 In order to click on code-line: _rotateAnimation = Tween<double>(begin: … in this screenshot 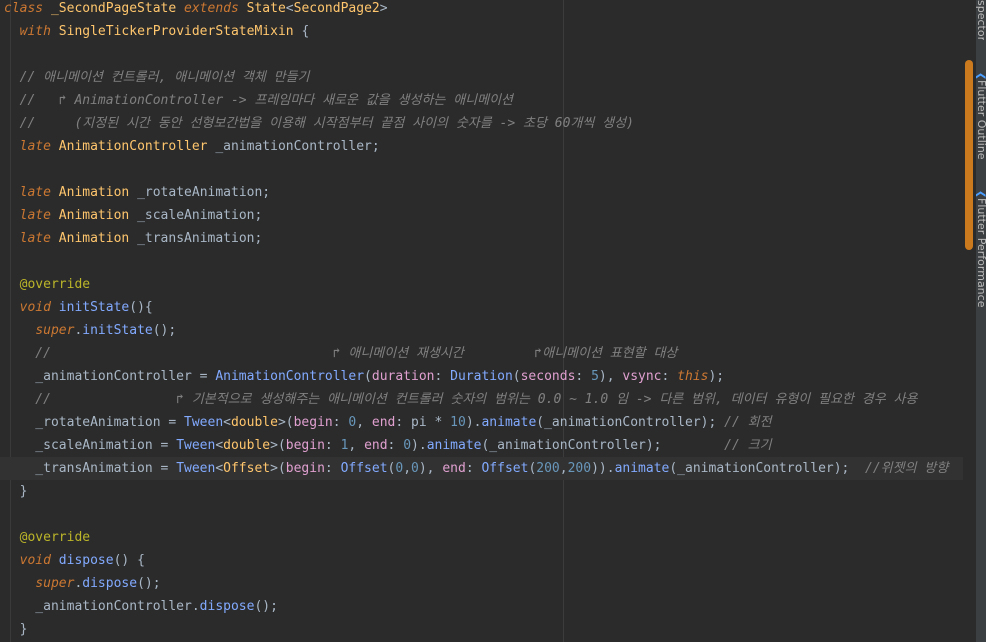, I will do `click(488, 422)`.